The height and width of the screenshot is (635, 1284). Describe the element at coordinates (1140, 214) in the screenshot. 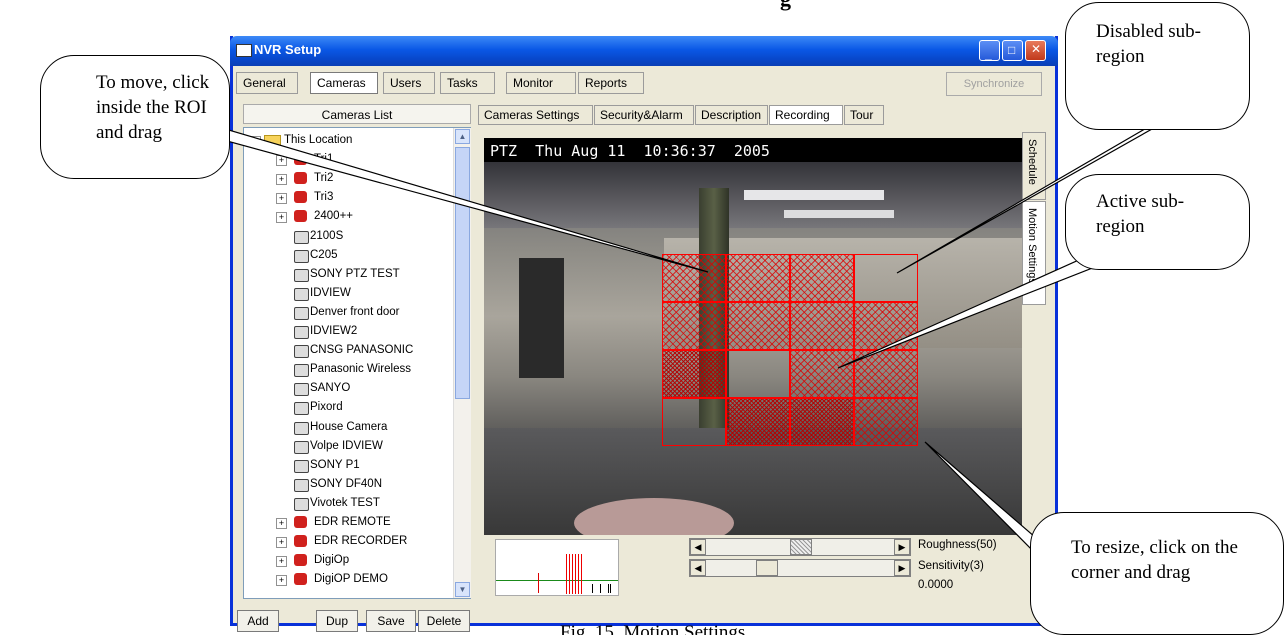

I see `active-callout-text: Active sub-region` at that location.